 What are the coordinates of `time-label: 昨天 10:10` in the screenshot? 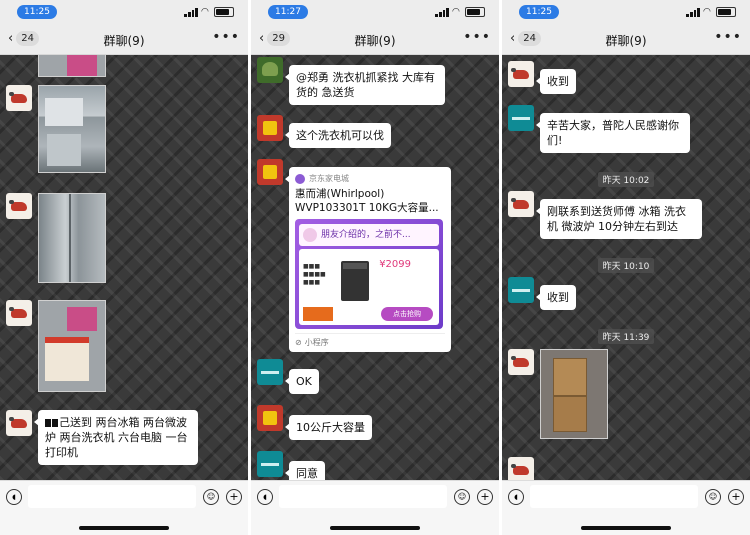 It's located at (626, 265).